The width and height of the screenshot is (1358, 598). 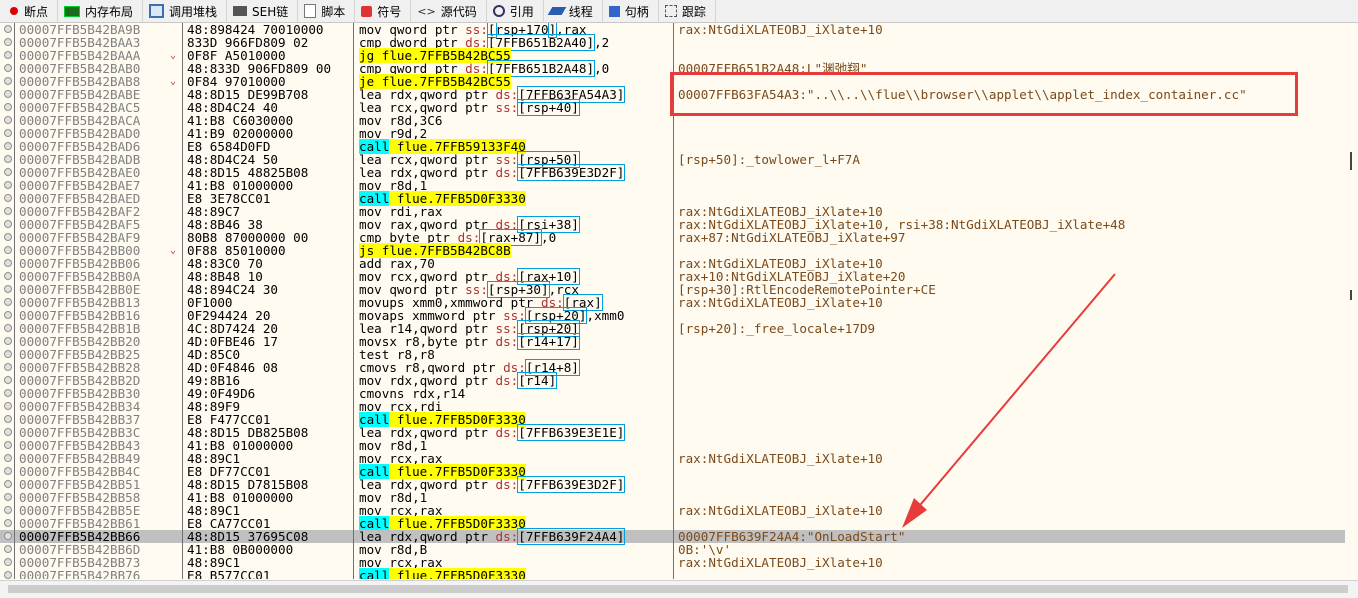 What do you see at coordinates (426, 11) in the screenshot?
I see `source-code-icon: <>` at bounding box center [426, 11].